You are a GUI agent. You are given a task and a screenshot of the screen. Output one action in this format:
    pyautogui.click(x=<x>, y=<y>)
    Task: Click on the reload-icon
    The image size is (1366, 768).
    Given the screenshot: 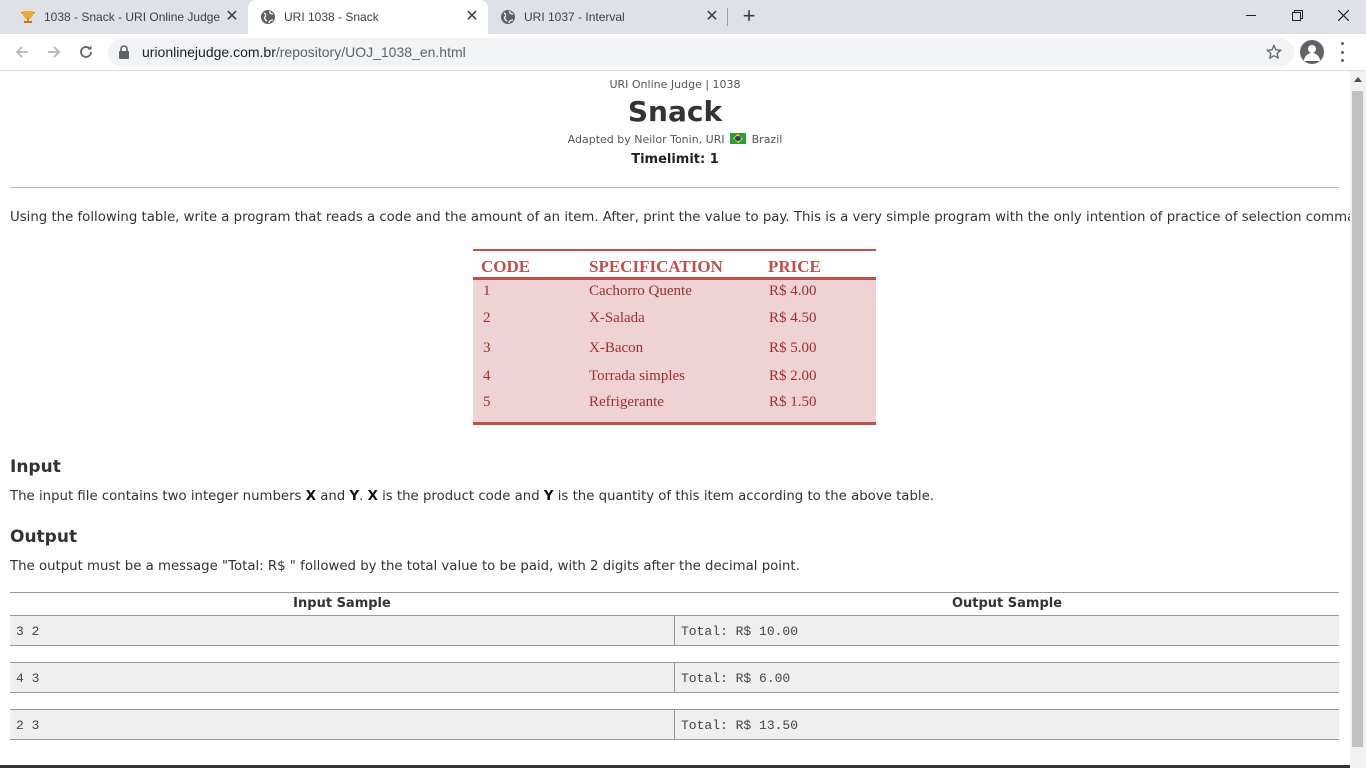 What is the action you would take?
    pyautogui.click(x=86, y=51)
    